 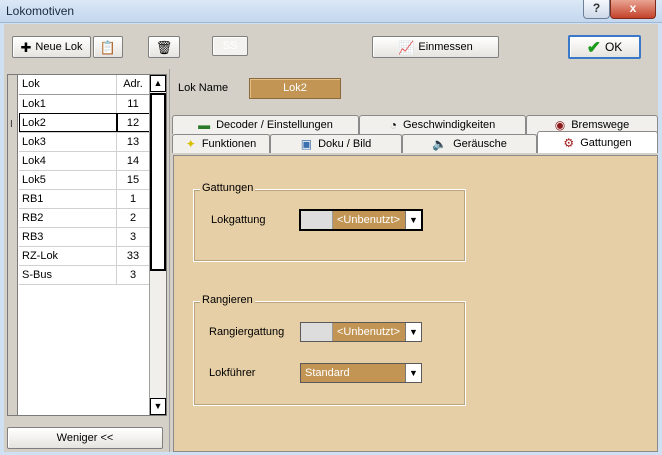 I want to click on lok-addr-cell: 15, so click(x=133, y=180).